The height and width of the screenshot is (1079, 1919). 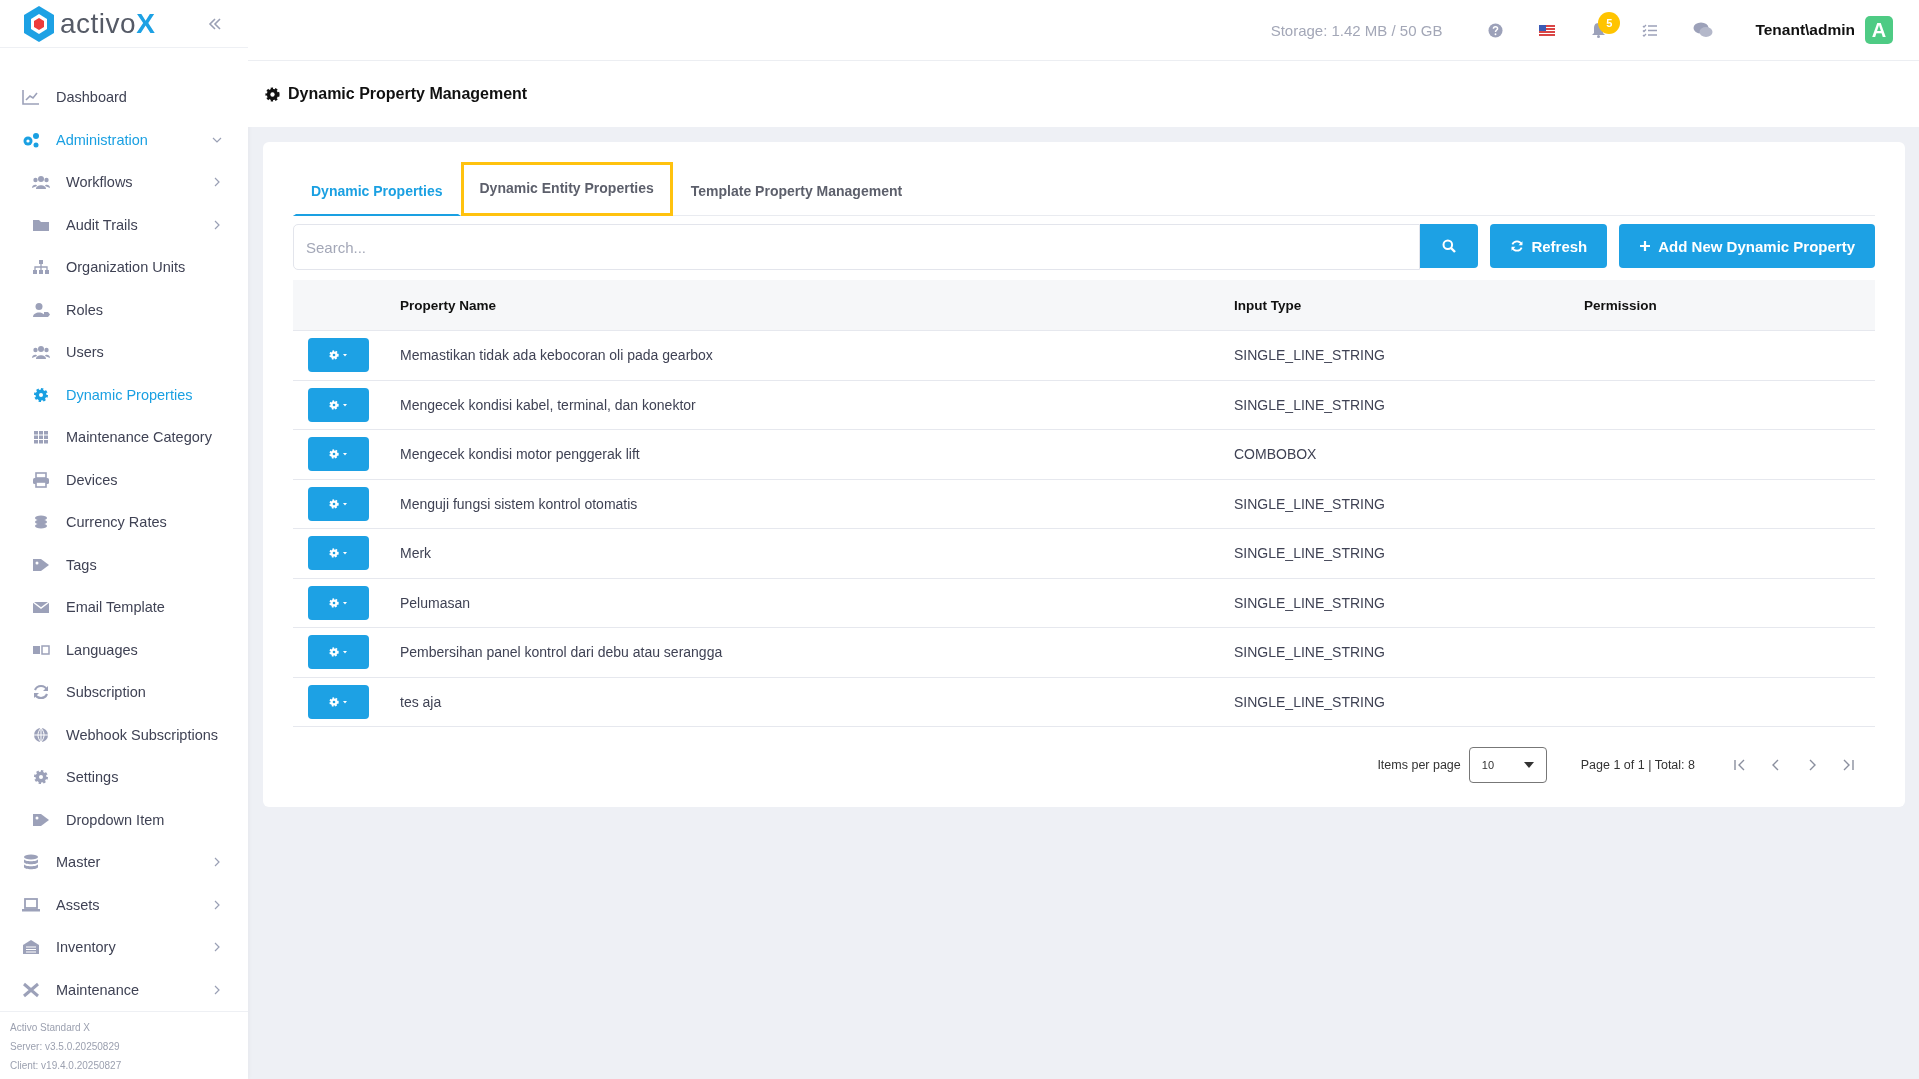 What do you see at coordinates (1621, 305) in the screenshot?
I see `column-header: Permission` at bounding box center [1621, 305].